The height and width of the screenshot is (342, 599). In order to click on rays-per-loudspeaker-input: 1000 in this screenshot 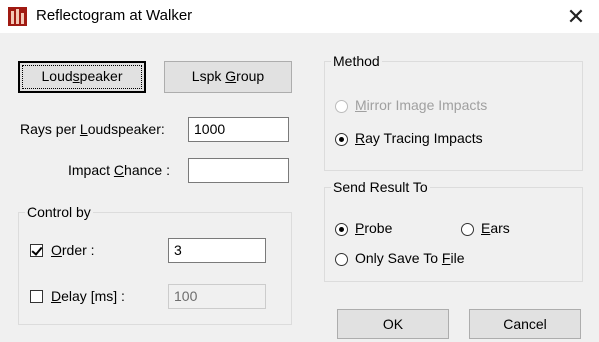, I will do `click(238, 129)`.